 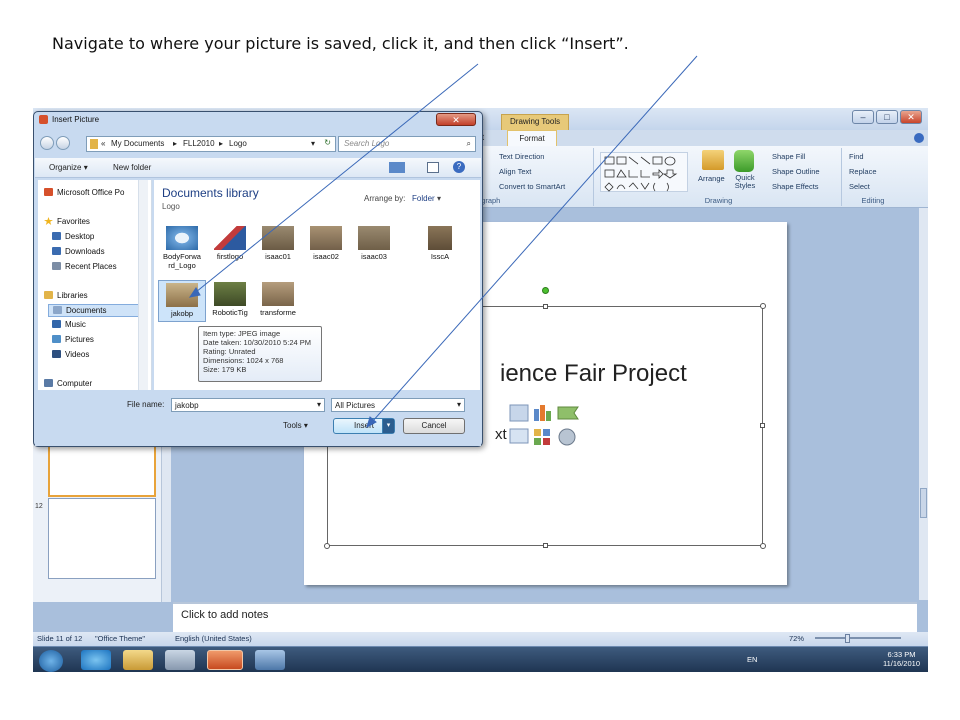 I want to click on back-button, so click(x=47, y=143).